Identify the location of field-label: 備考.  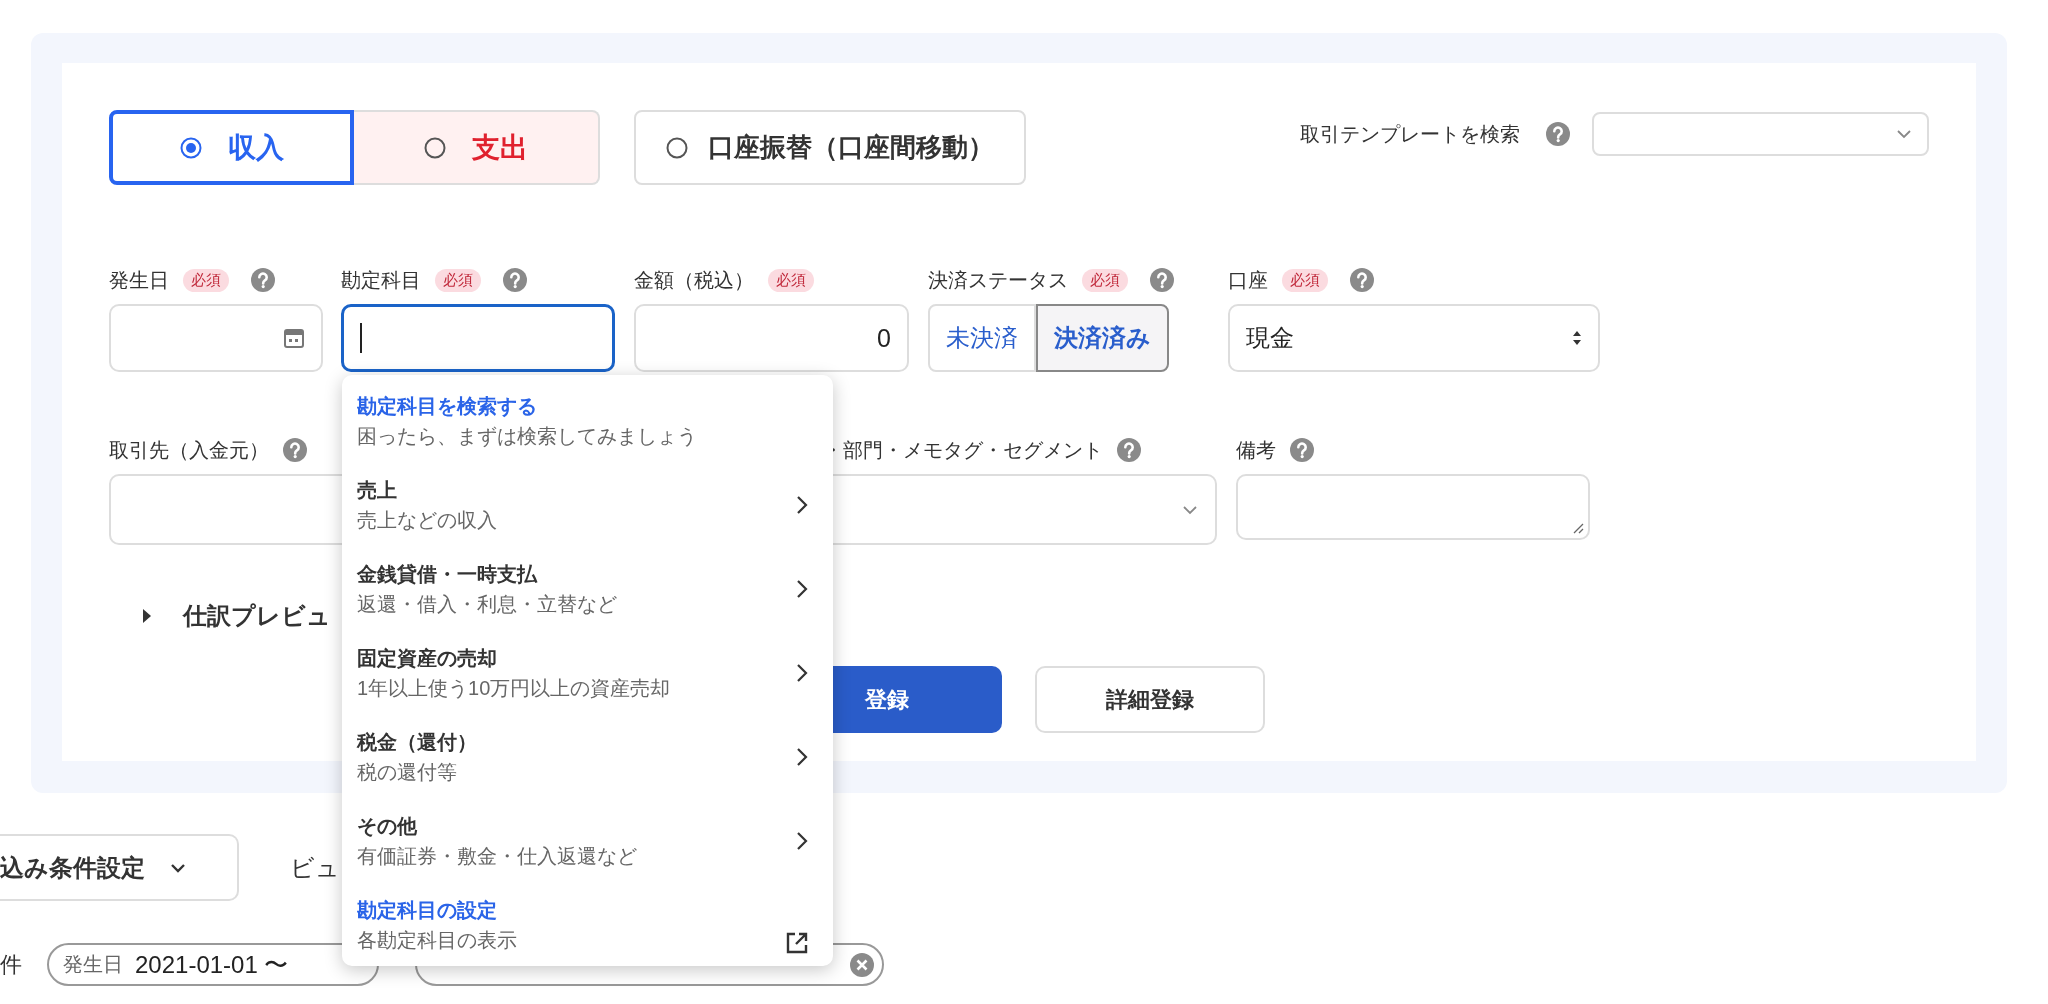
(1256, 450).